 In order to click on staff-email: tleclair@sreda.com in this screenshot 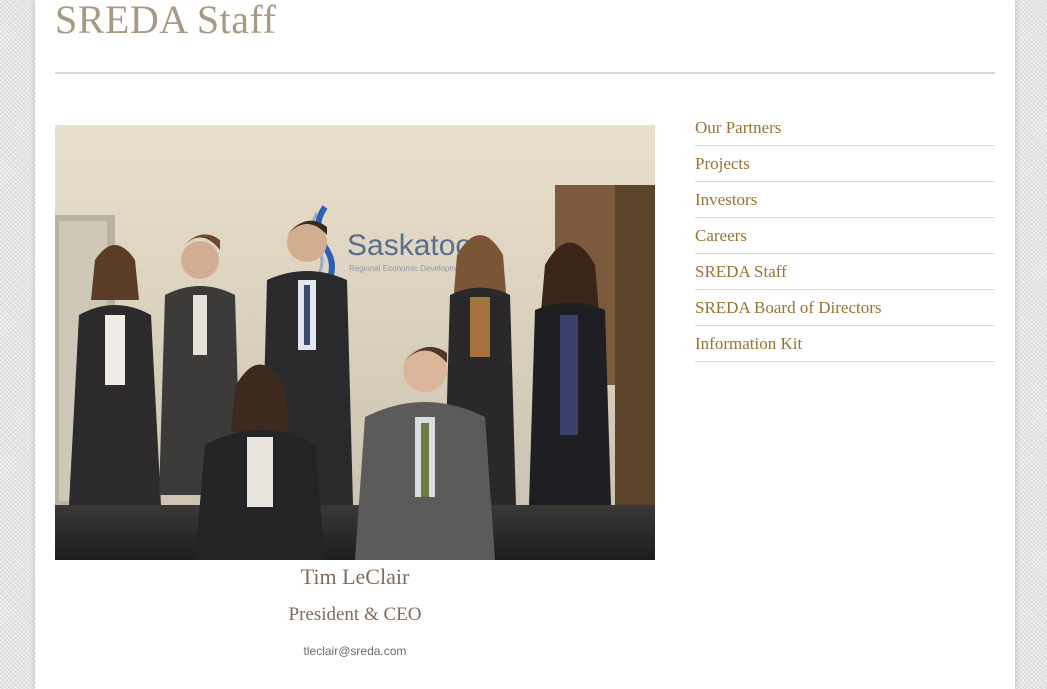, I will do `click(355, 651)`.